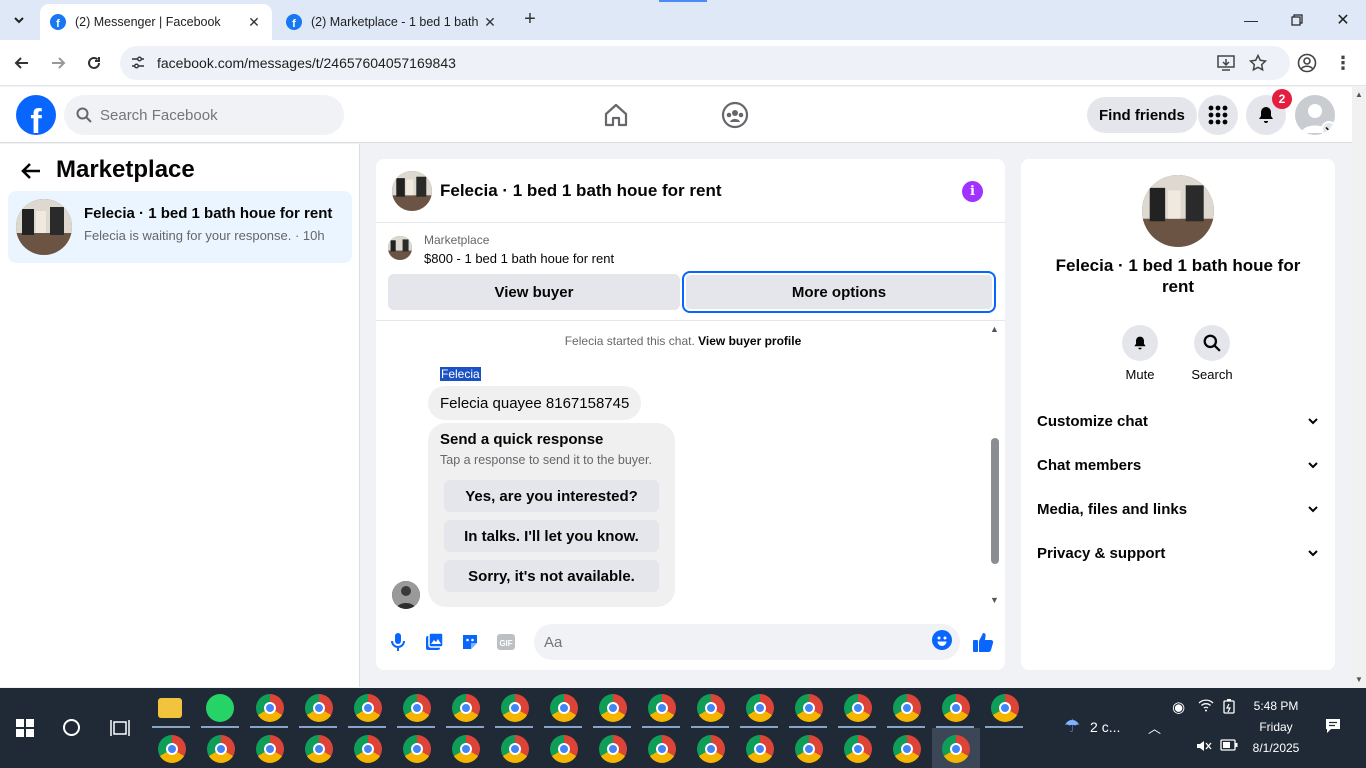 Image resolution: width=1366 pixels, height=768 pixels. What do you see at coordinates (1333, 727) in the screenshot?
I see `action-center-icon` at bounding box center [1333, 727].